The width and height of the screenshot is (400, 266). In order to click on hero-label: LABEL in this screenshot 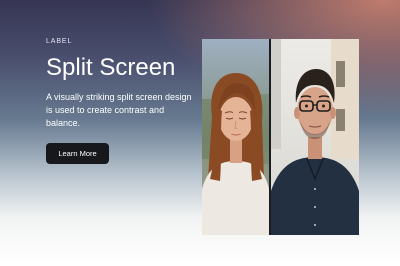, I will do `click(59, 41)`.